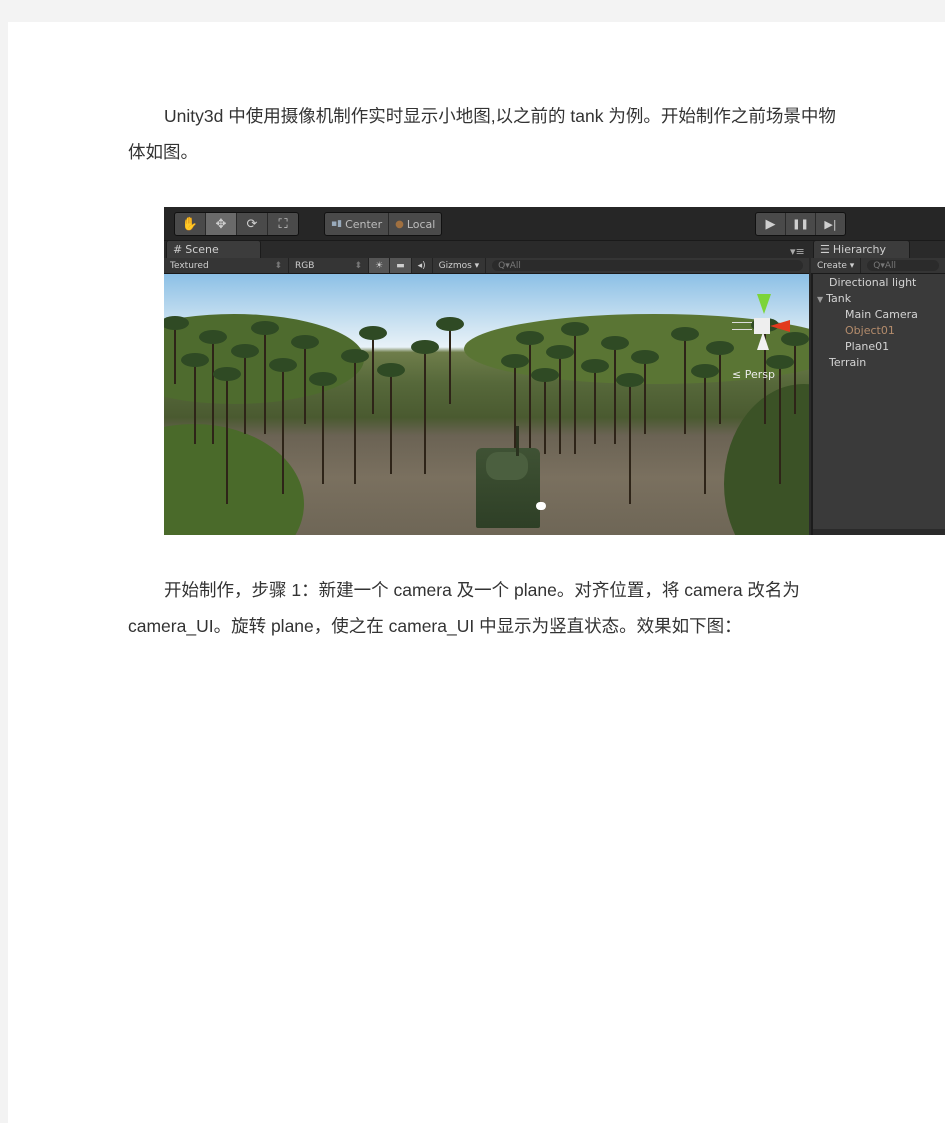  What do you see at coordinates (329, 265) in the screenshot?
I see `channel-dropdown: RGB ⬍` at bounding box center [329, 265].